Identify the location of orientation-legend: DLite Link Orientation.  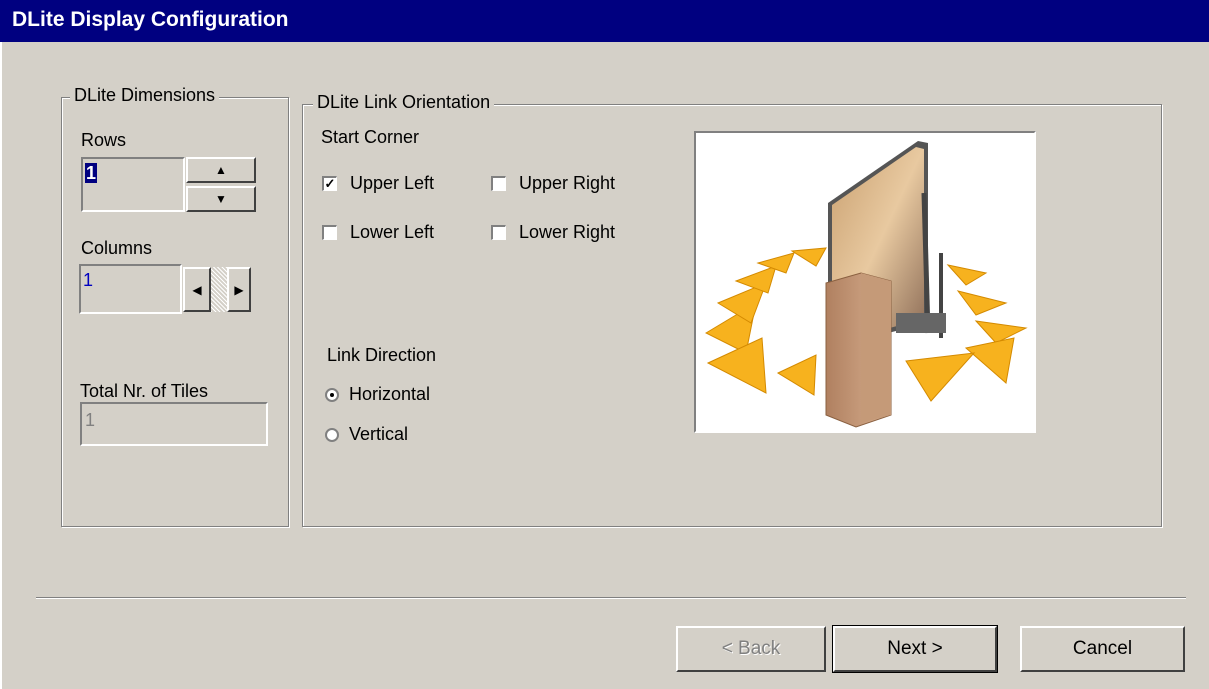
(404, 102).